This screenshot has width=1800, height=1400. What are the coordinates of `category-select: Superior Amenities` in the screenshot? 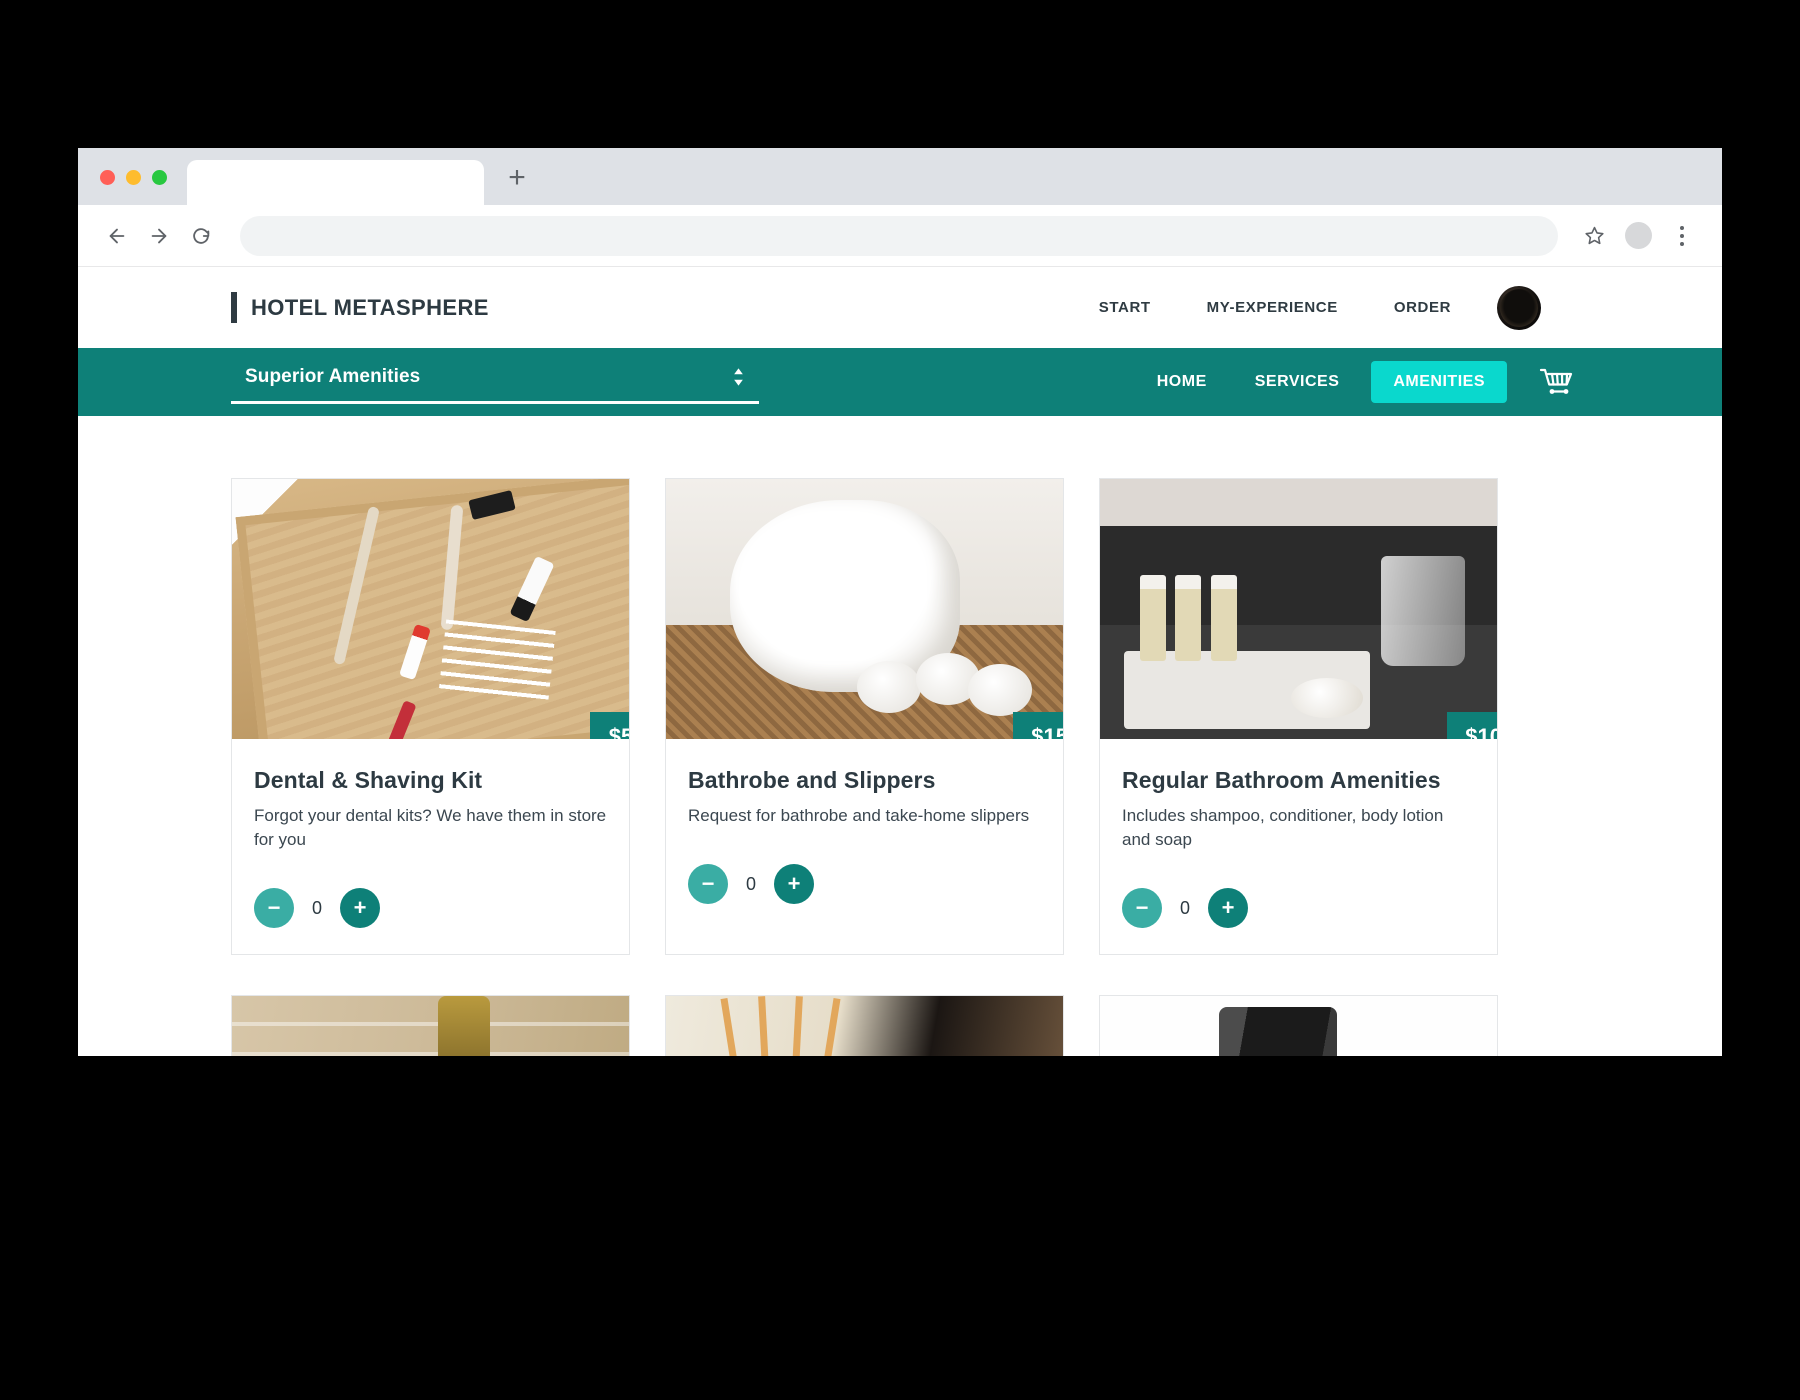 It's located at (495, 382).